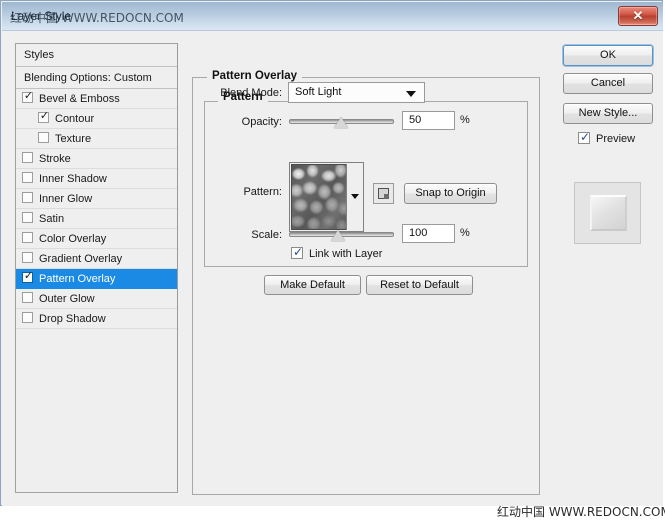 The width and height of the screenshot is (665, 520). Describe the element at coordinates (584, 137) in the screenshot. I see `preview-checkbox` at that location.